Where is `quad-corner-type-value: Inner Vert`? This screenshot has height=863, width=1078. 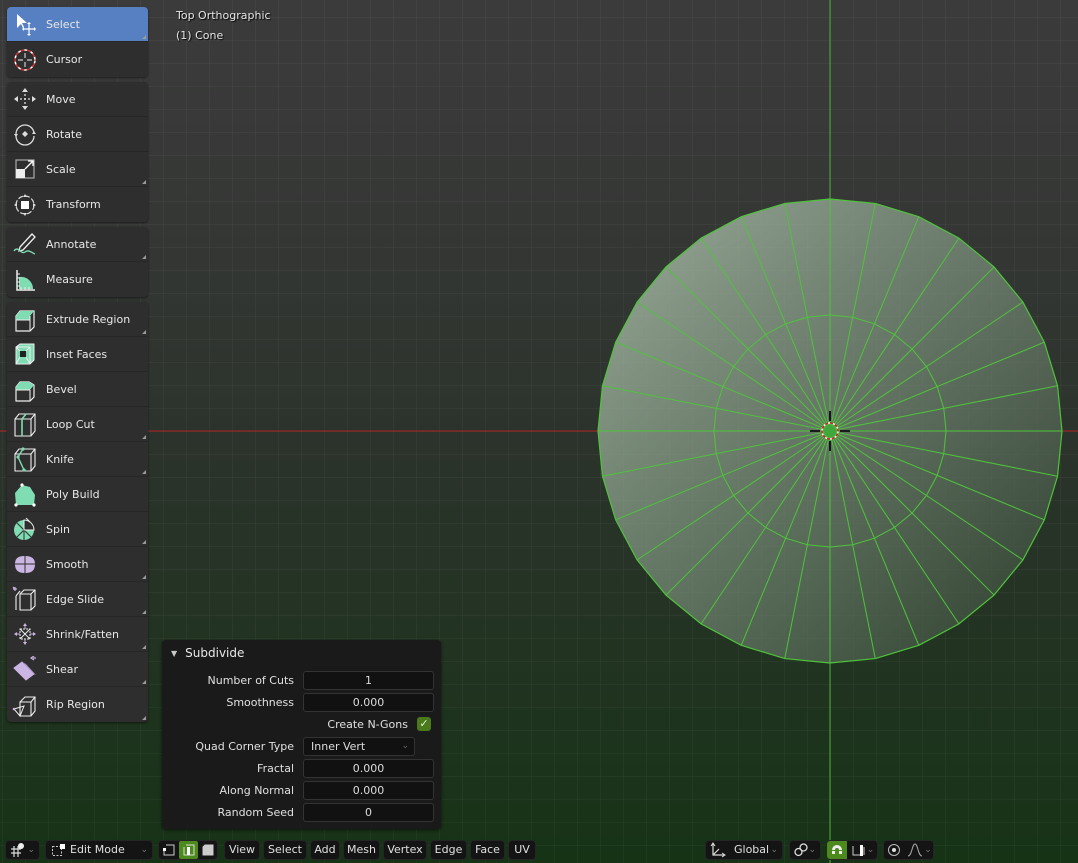
quad-corner-type-value: Inner Vert is located at coordinates (338, 746).